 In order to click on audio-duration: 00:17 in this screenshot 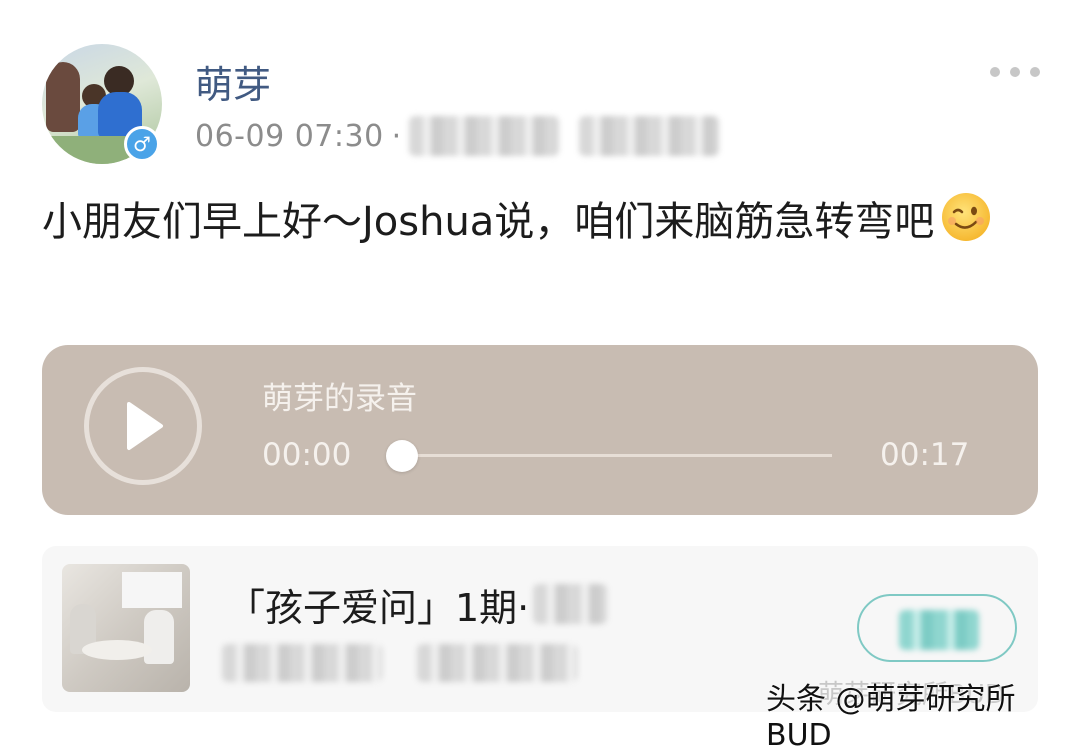, I will do `click(925, 455)`.